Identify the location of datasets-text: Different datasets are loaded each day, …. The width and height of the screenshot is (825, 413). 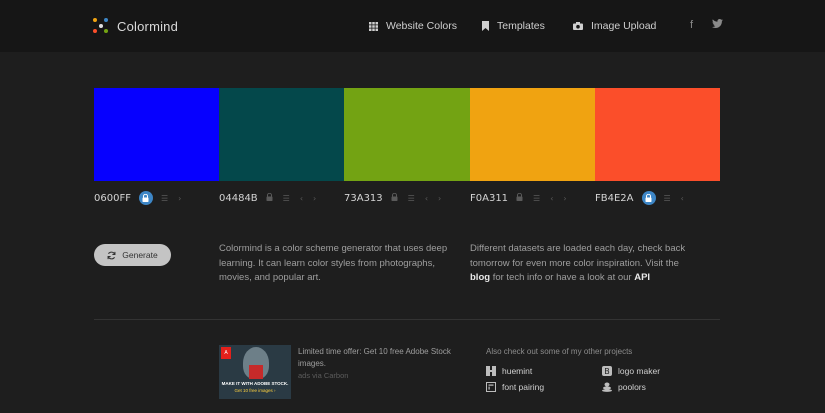
(582, 264).